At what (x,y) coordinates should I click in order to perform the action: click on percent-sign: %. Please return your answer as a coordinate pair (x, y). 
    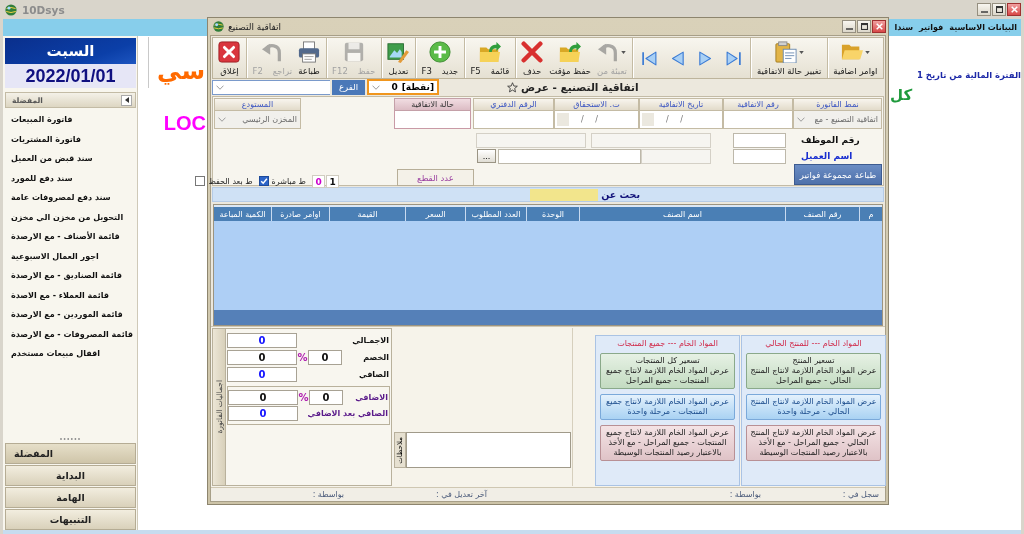
    Looking at the image, I should click on (302, 357).